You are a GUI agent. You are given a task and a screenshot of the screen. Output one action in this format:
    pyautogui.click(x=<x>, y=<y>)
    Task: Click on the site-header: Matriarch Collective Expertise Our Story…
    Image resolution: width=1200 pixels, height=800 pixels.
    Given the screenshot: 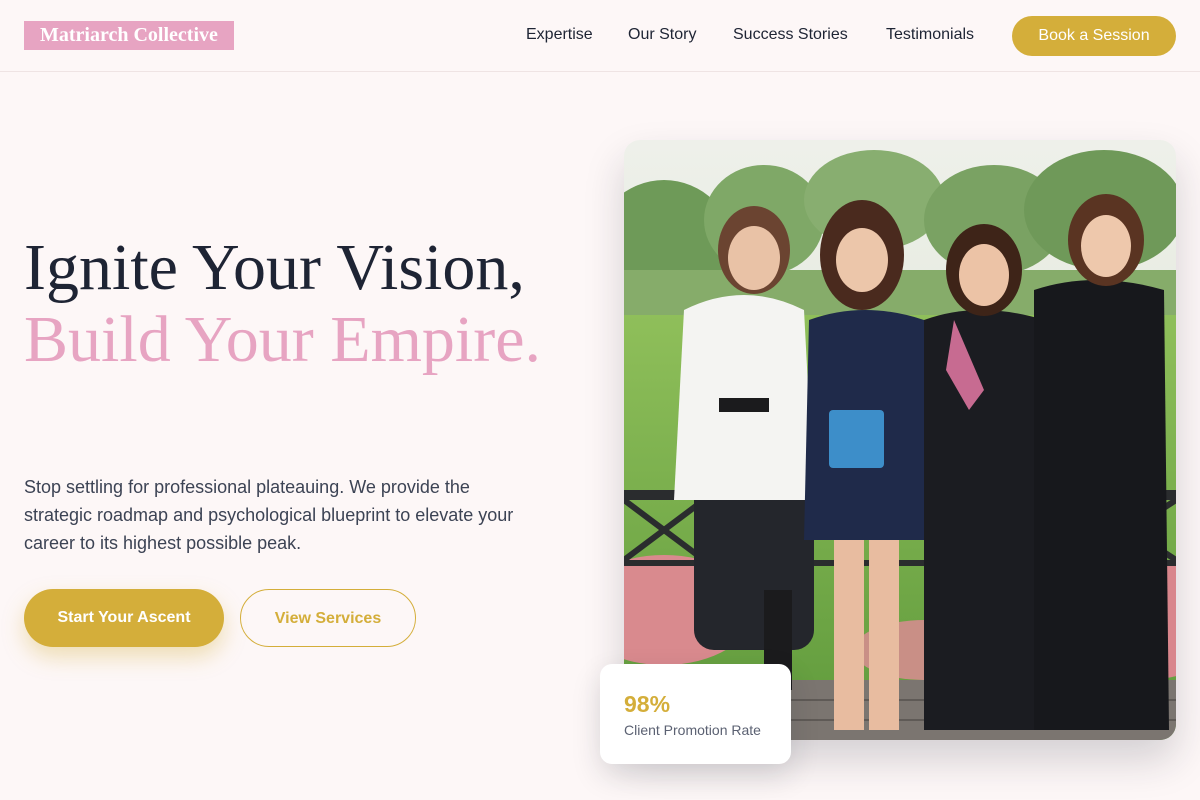 What is the action you would take?
    pyautogui.click(x=600, y=36)
    